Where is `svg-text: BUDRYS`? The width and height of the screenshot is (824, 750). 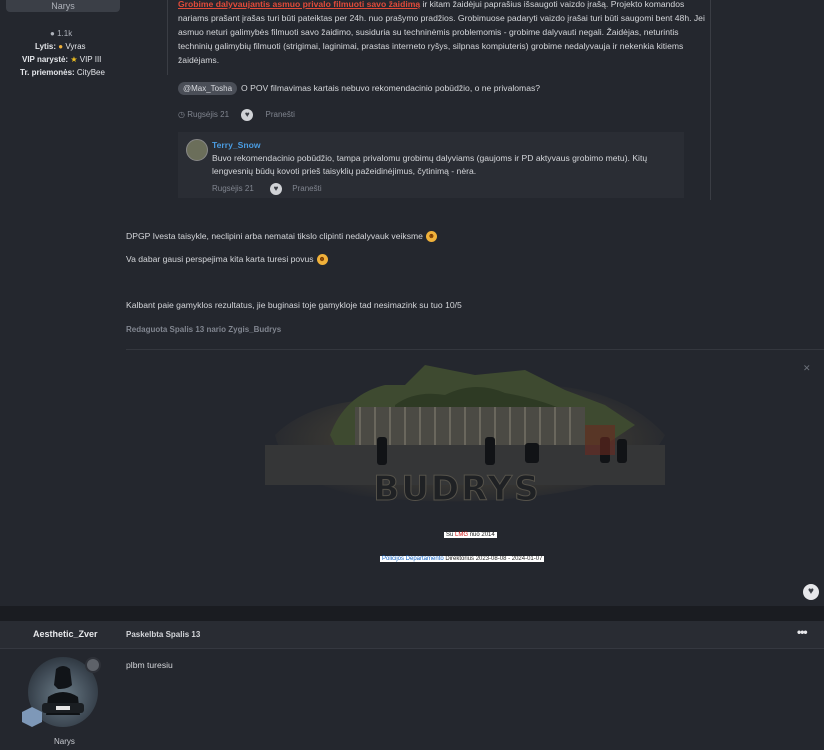
svg-text: BUDRYS is located at coordinates (456, 489).